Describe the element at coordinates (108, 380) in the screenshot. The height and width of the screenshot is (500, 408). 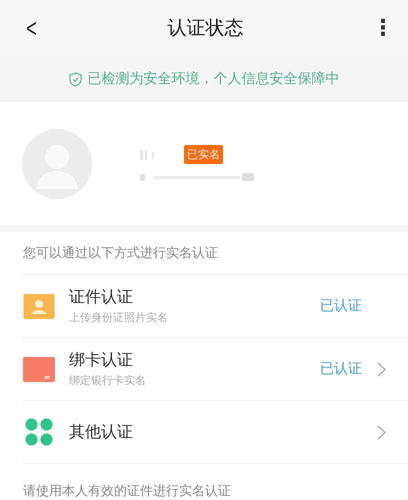
I see `method-subtitle: 绑定银行卡实名` at that location.